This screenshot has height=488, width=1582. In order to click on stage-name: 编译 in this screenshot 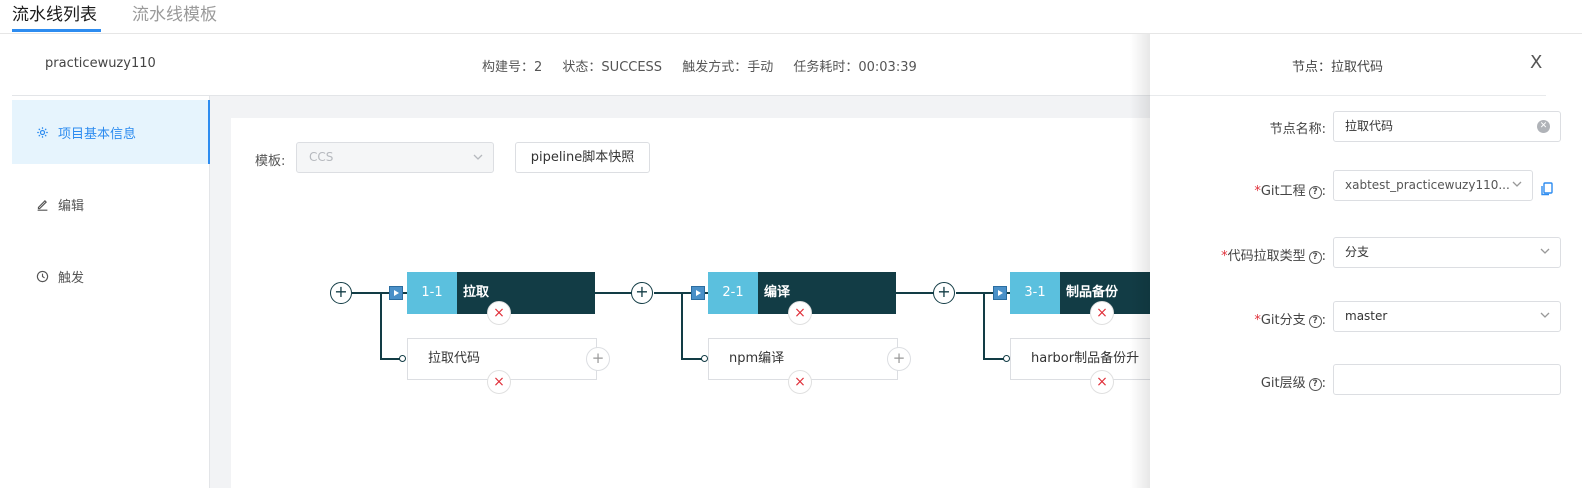, I will do `click(827, 293)`.